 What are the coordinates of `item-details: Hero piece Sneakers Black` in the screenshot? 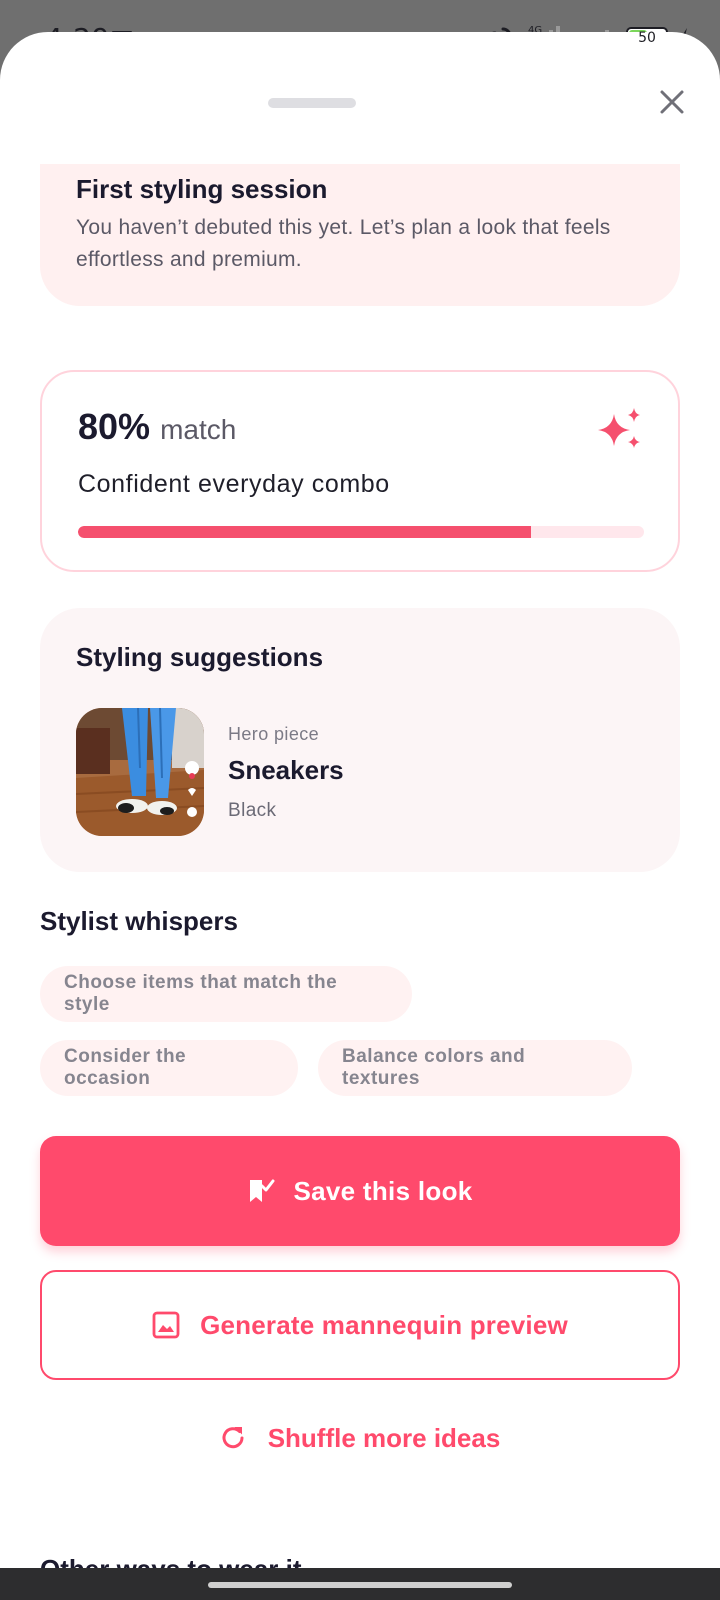 It's located at (286, 773).